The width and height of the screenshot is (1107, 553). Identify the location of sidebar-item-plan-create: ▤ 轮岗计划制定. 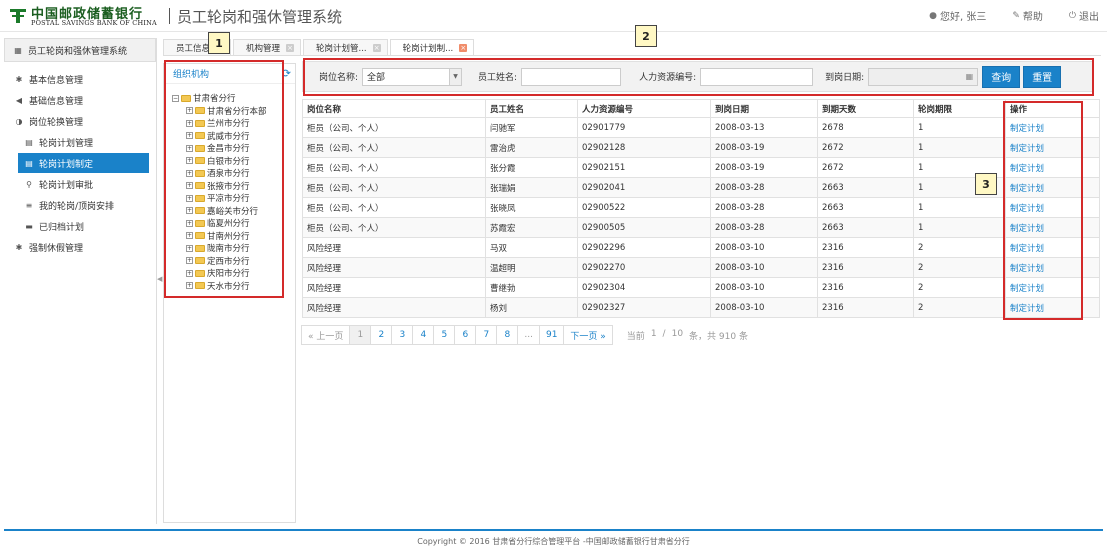
(83, 163).